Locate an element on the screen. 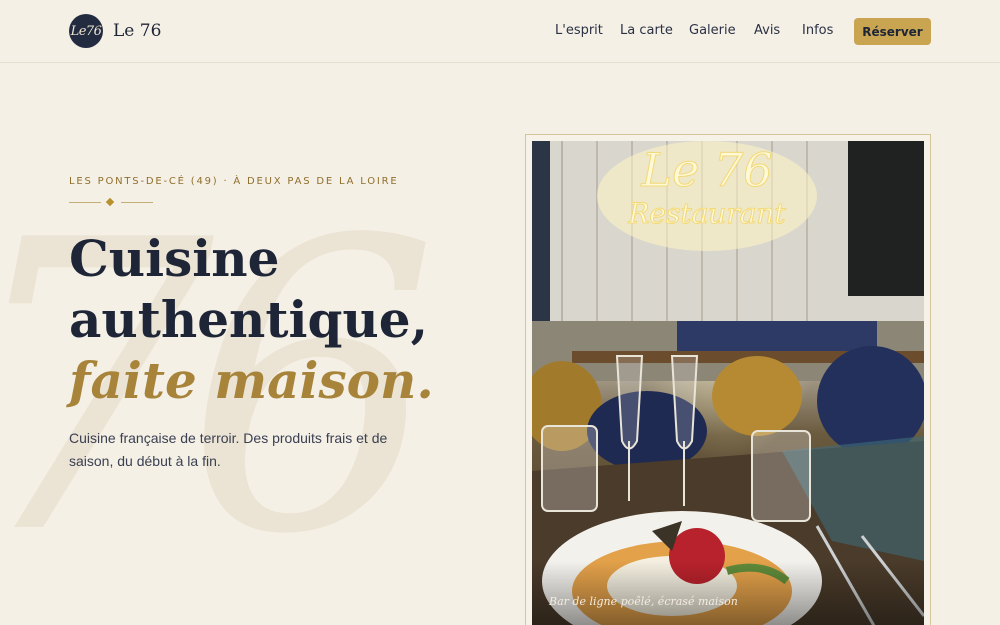  nav-link-infos: Infos is located at coordinates (817, 30).